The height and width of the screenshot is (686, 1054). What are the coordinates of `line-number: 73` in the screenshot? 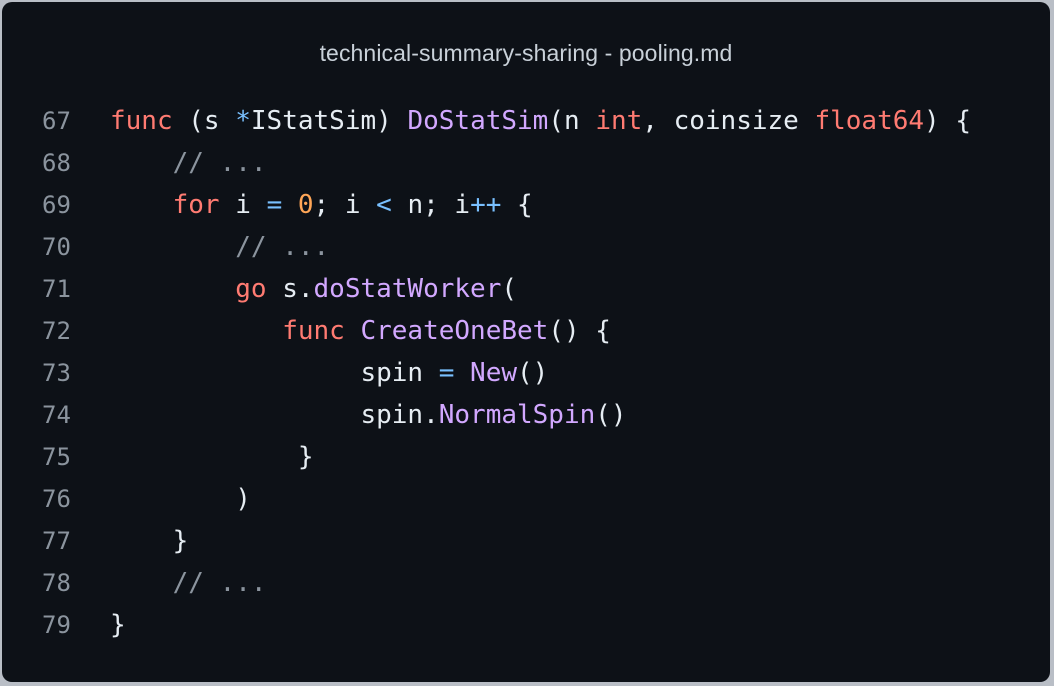 It's located at (56, 373).